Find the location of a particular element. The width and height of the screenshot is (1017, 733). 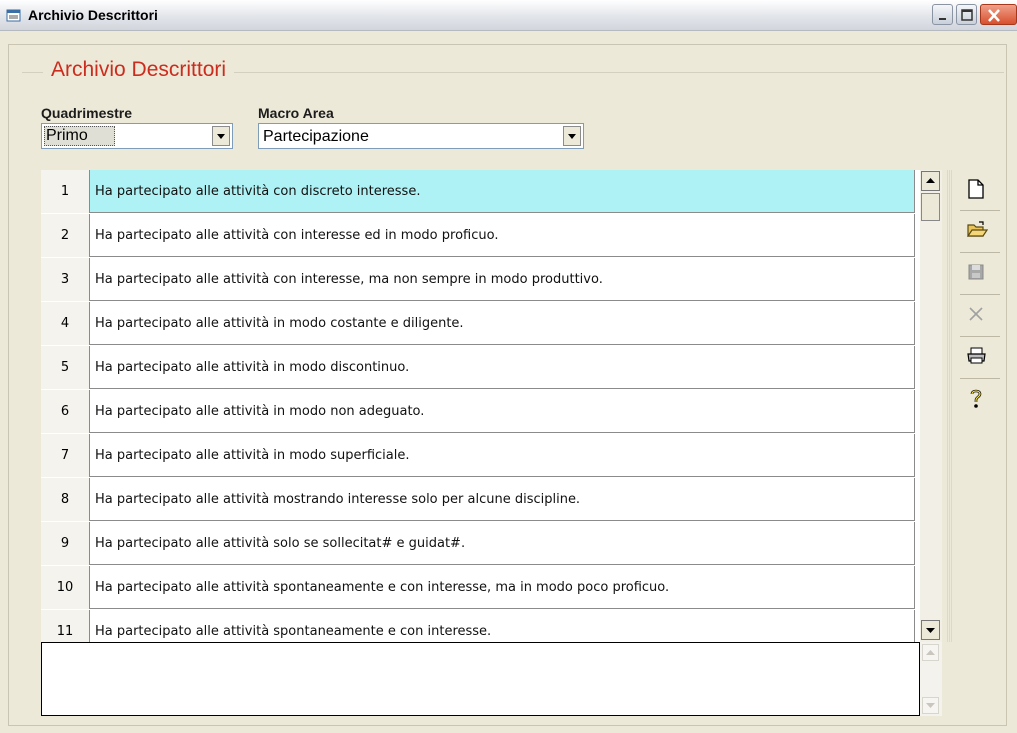

save-button is located at coordinates (978, 274).